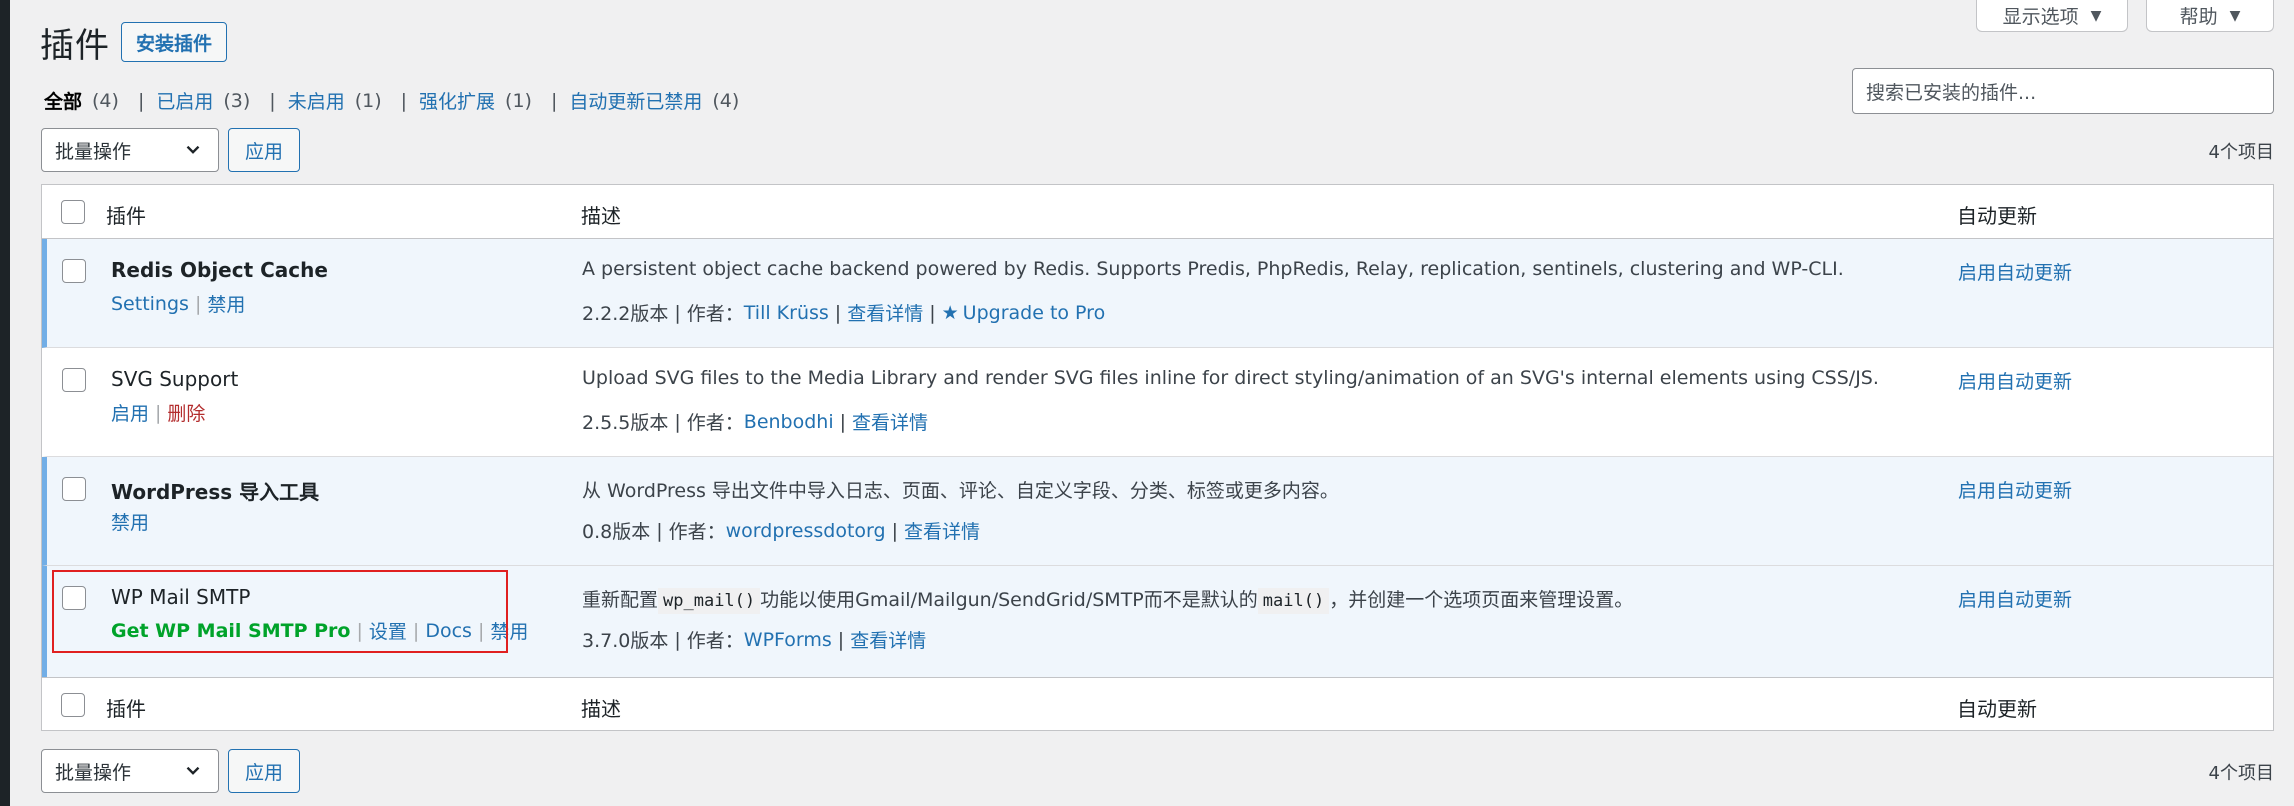  What do you see at coordinates (625, 314) in the screenshot?
I see `plugin-version: 2.2.2版本` at bounding box center [625, 314].